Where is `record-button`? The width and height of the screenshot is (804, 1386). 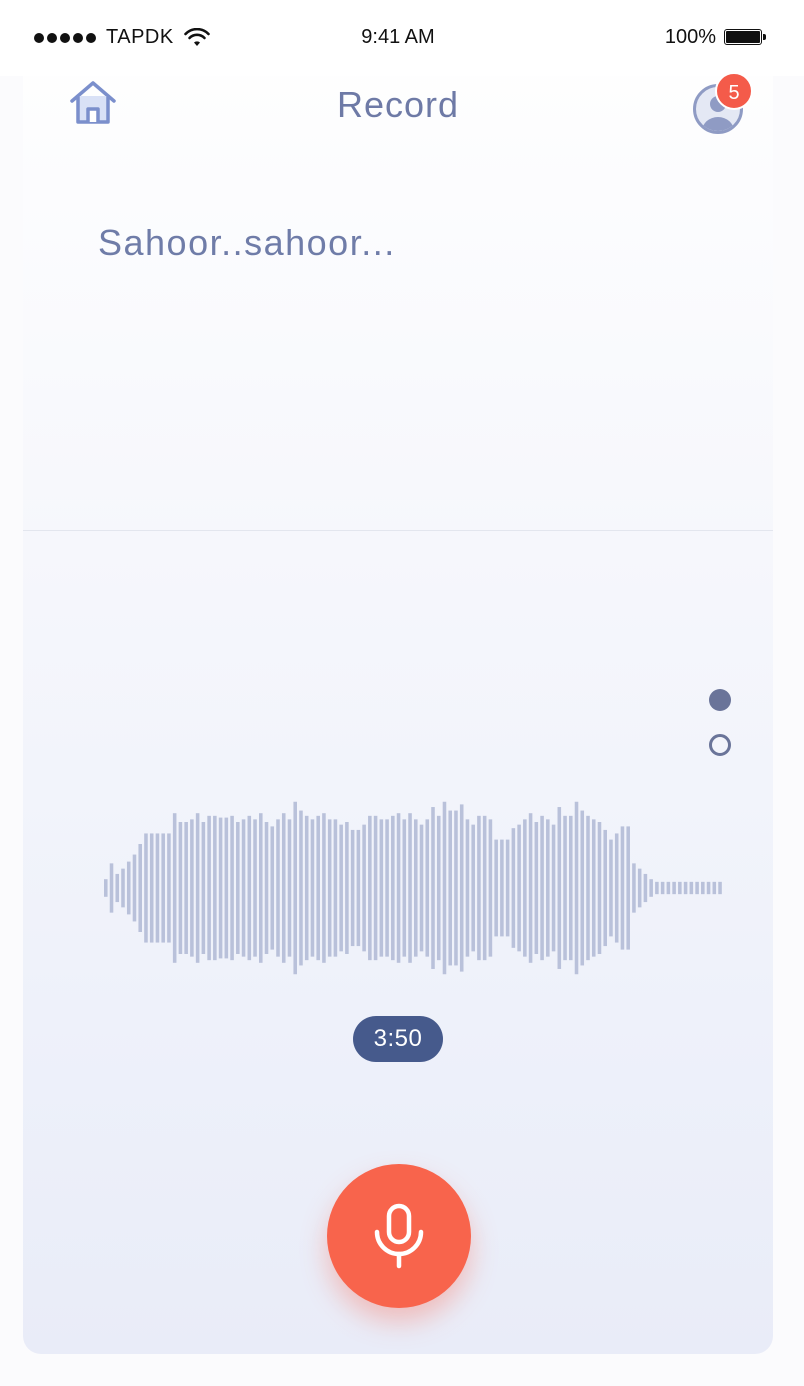 record-button is located at coordinates (399, 1236).